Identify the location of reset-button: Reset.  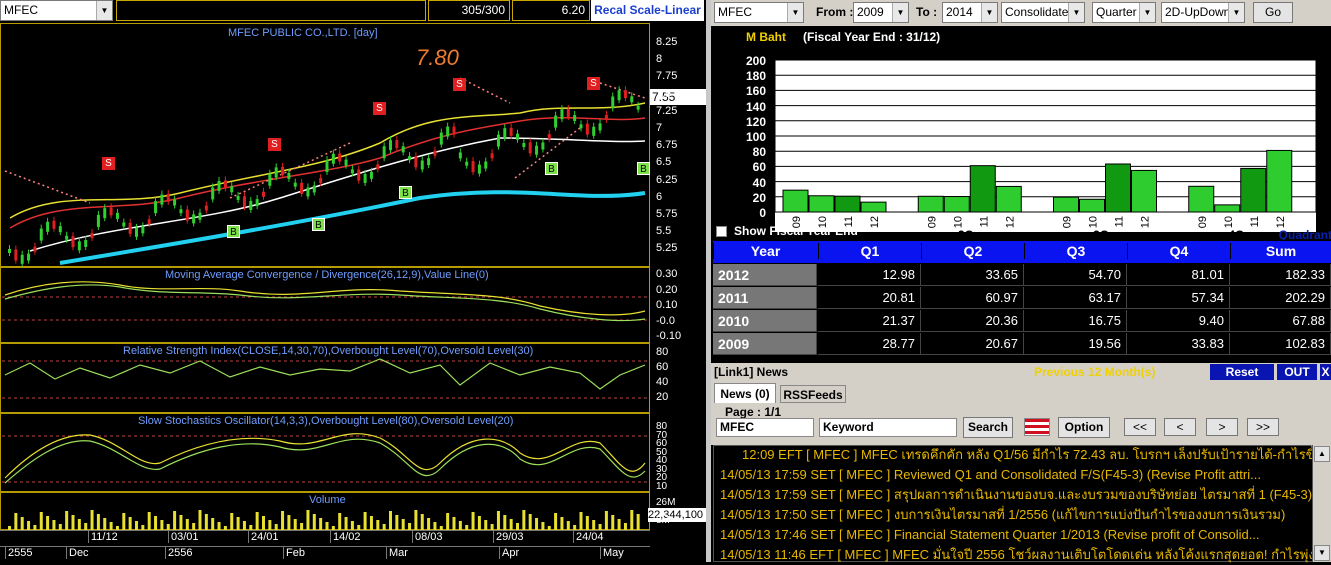
(1242, 372).